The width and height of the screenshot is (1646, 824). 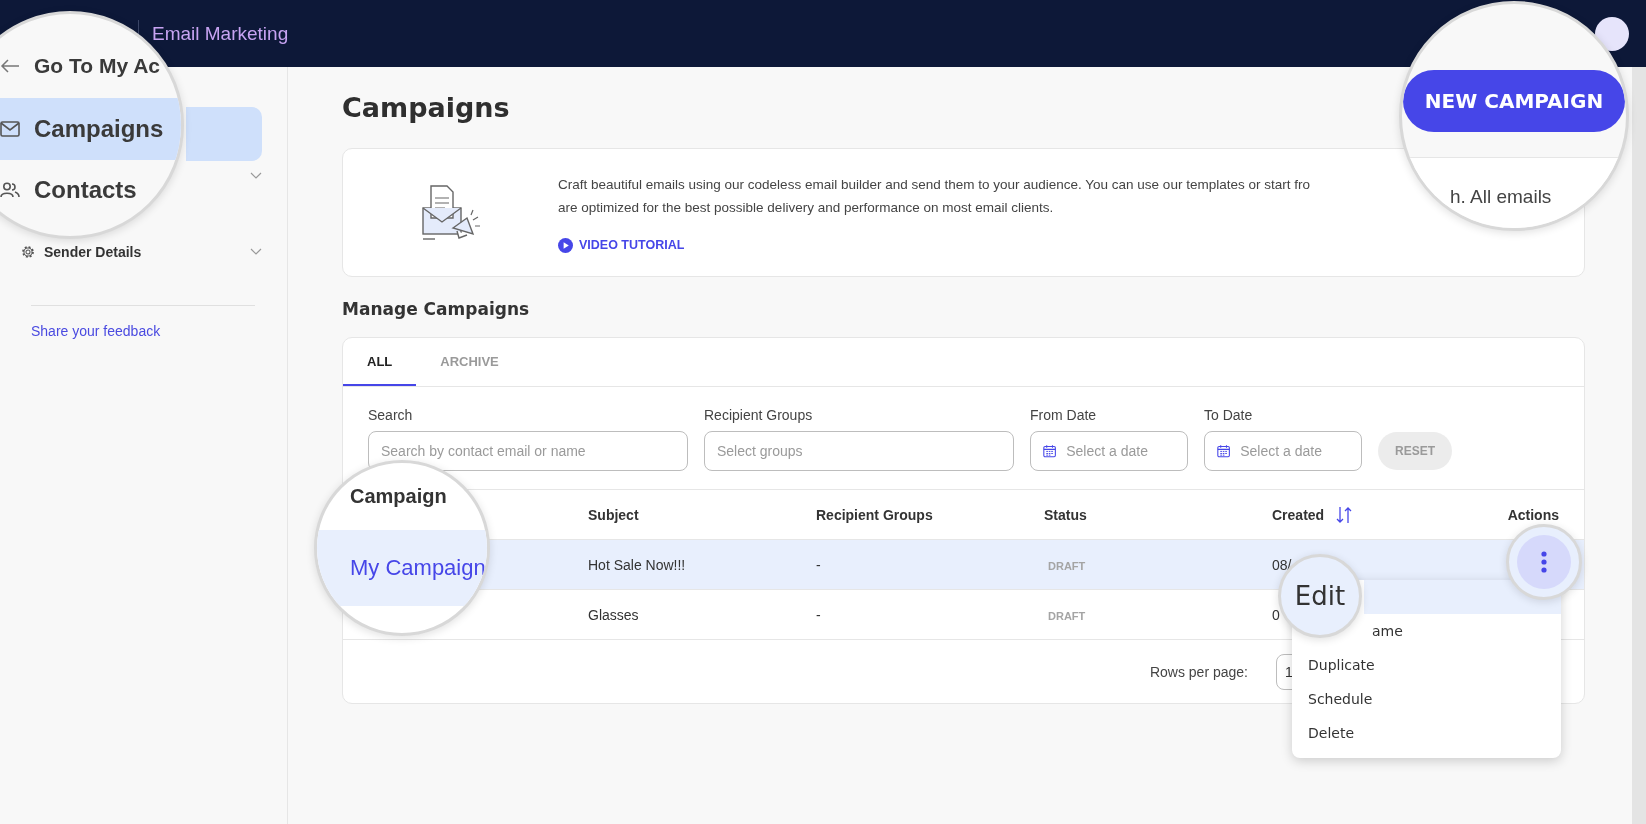 I want to click on feedback-link: Share your feedback, so click(x=96, y=331).